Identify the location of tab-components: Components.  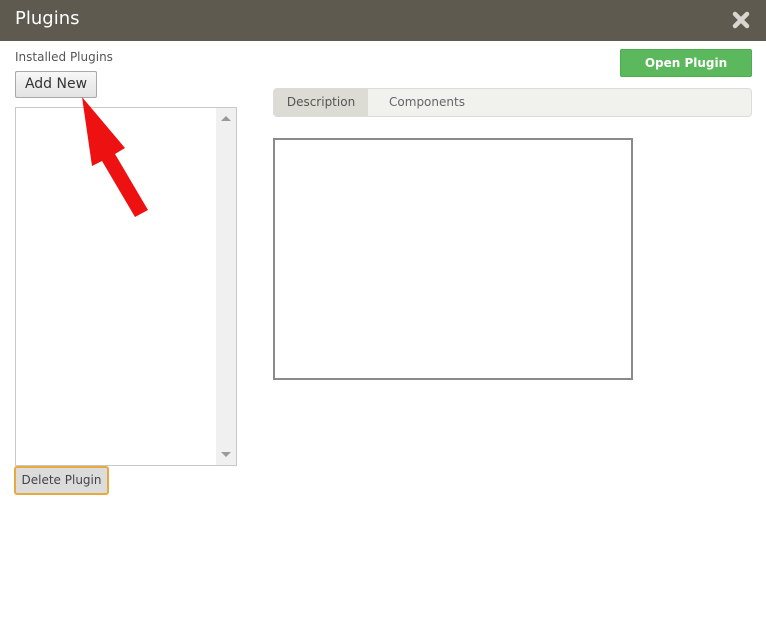
(427, 102).